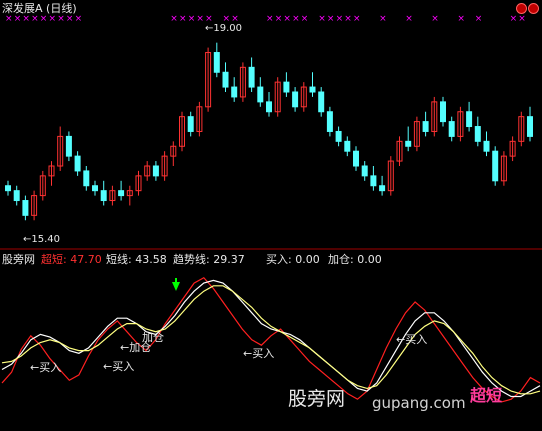 The height and width of the screenshot is (431, 542). Describe the element at coordinates (521, 8) in the screenshot. I see `minimize-icon` at that location.